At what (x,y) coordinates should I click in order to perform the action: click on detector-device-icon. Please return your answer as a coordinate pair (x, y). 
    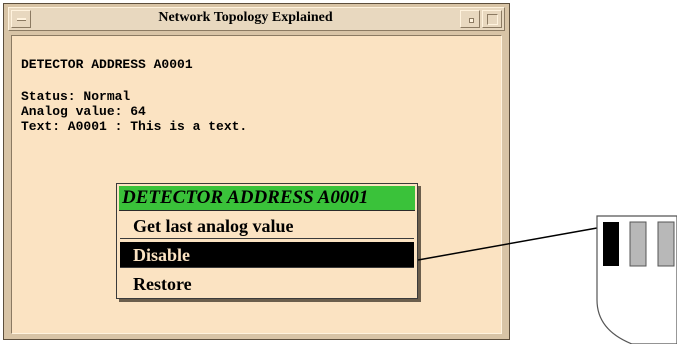
    Looking at the image, I should click on (636, 279).